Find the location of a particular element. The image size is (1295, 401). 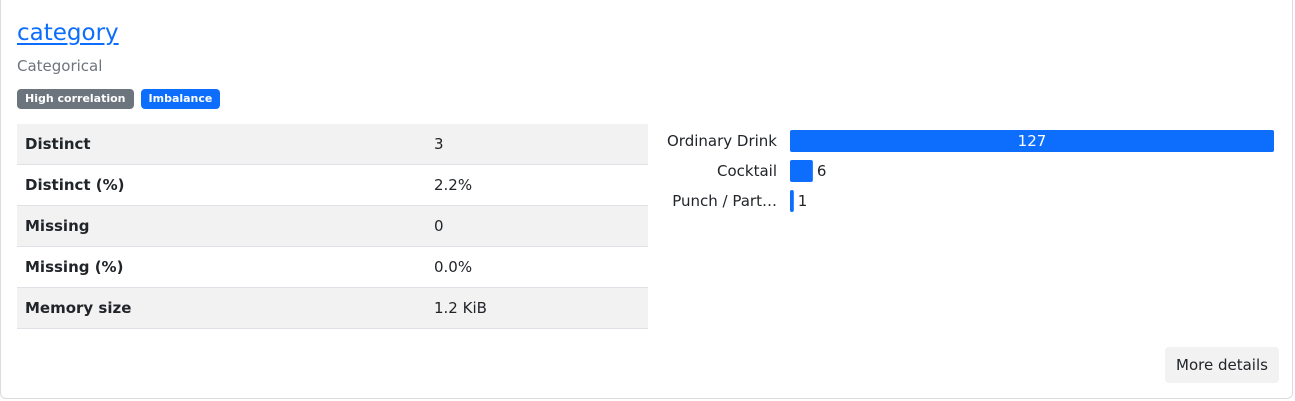

variable-name-link: category is located at coordinates (68, 33).